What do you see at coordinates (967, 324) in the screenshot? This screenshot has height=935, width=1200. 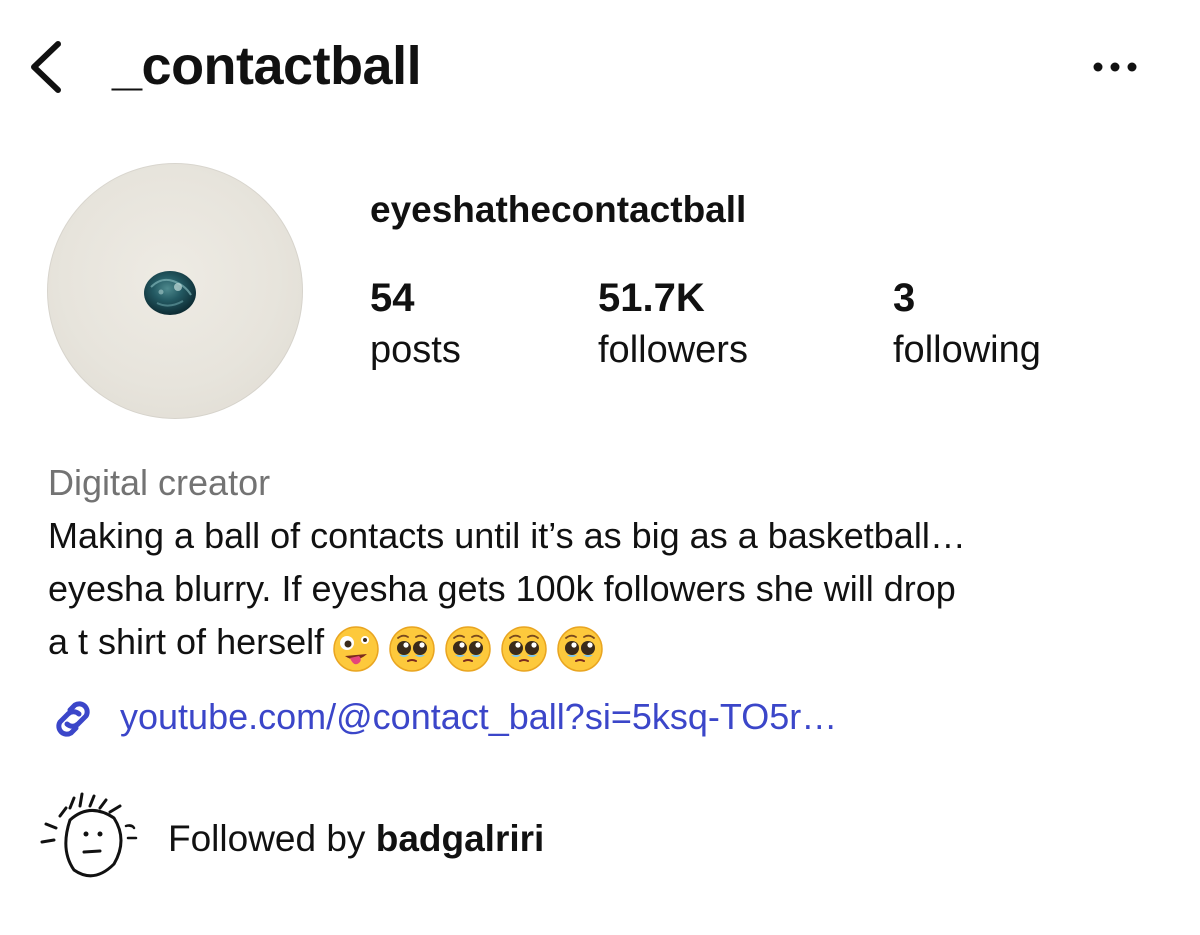 I see `following-stat: 3 following` at bounding box center [967, 324].